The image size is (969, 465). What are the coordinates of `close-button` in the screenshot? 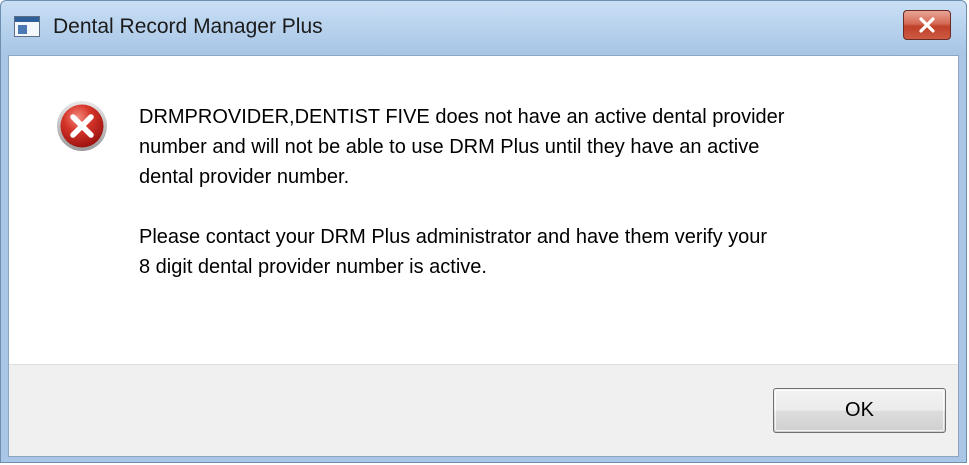 It's located at (927, 25).